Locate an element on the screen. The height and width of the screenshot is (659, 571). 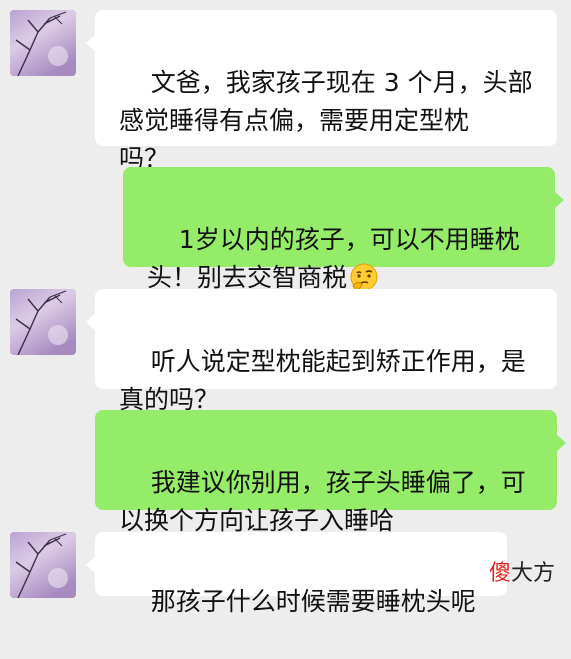
message-bubble-outgoing: 1岁以内的孩子，可以不用睡枕 头！别去交智商税 is located at coordinates (343, 229).